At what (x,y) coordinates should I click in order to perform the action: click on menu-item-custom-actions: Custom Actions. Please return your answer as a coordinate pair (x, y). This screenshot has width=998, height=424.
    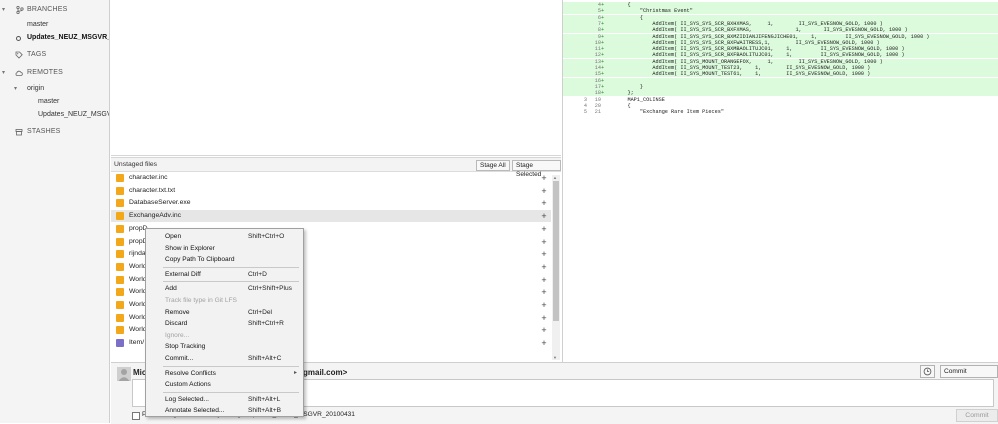
    Looking at the image, I should click on (224, 384).